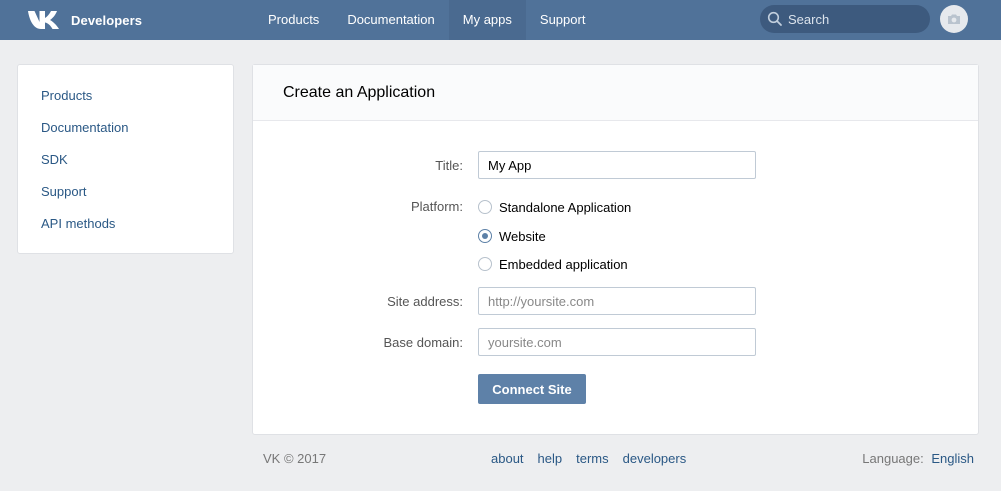 The width and height of the screenshot is (1001, 491). What do you see at coordinates (107, 20) in the screenshot?
I see `brand-text: Developers` at bounding box center [107, 20].